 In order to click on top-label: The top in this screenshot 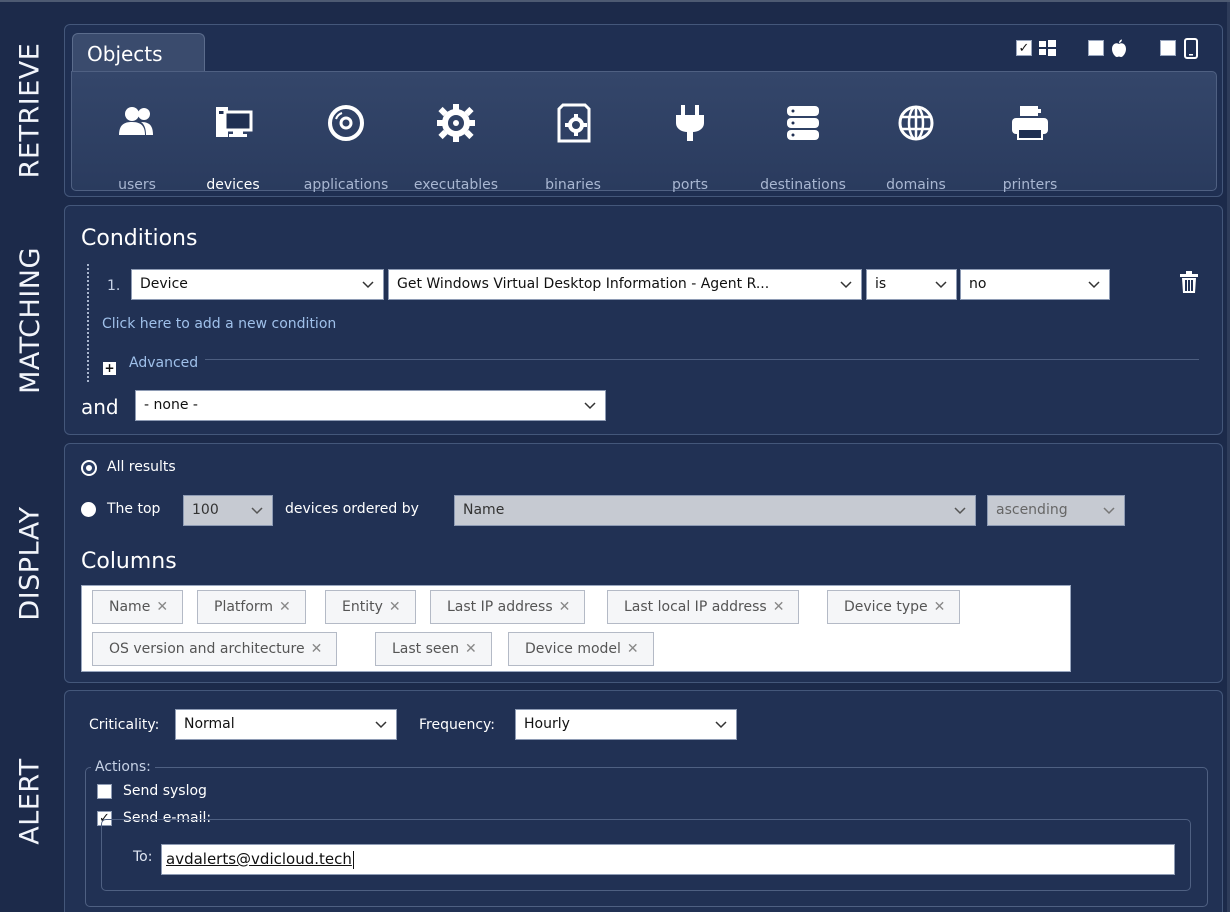, I will do `click(134, 509)`.